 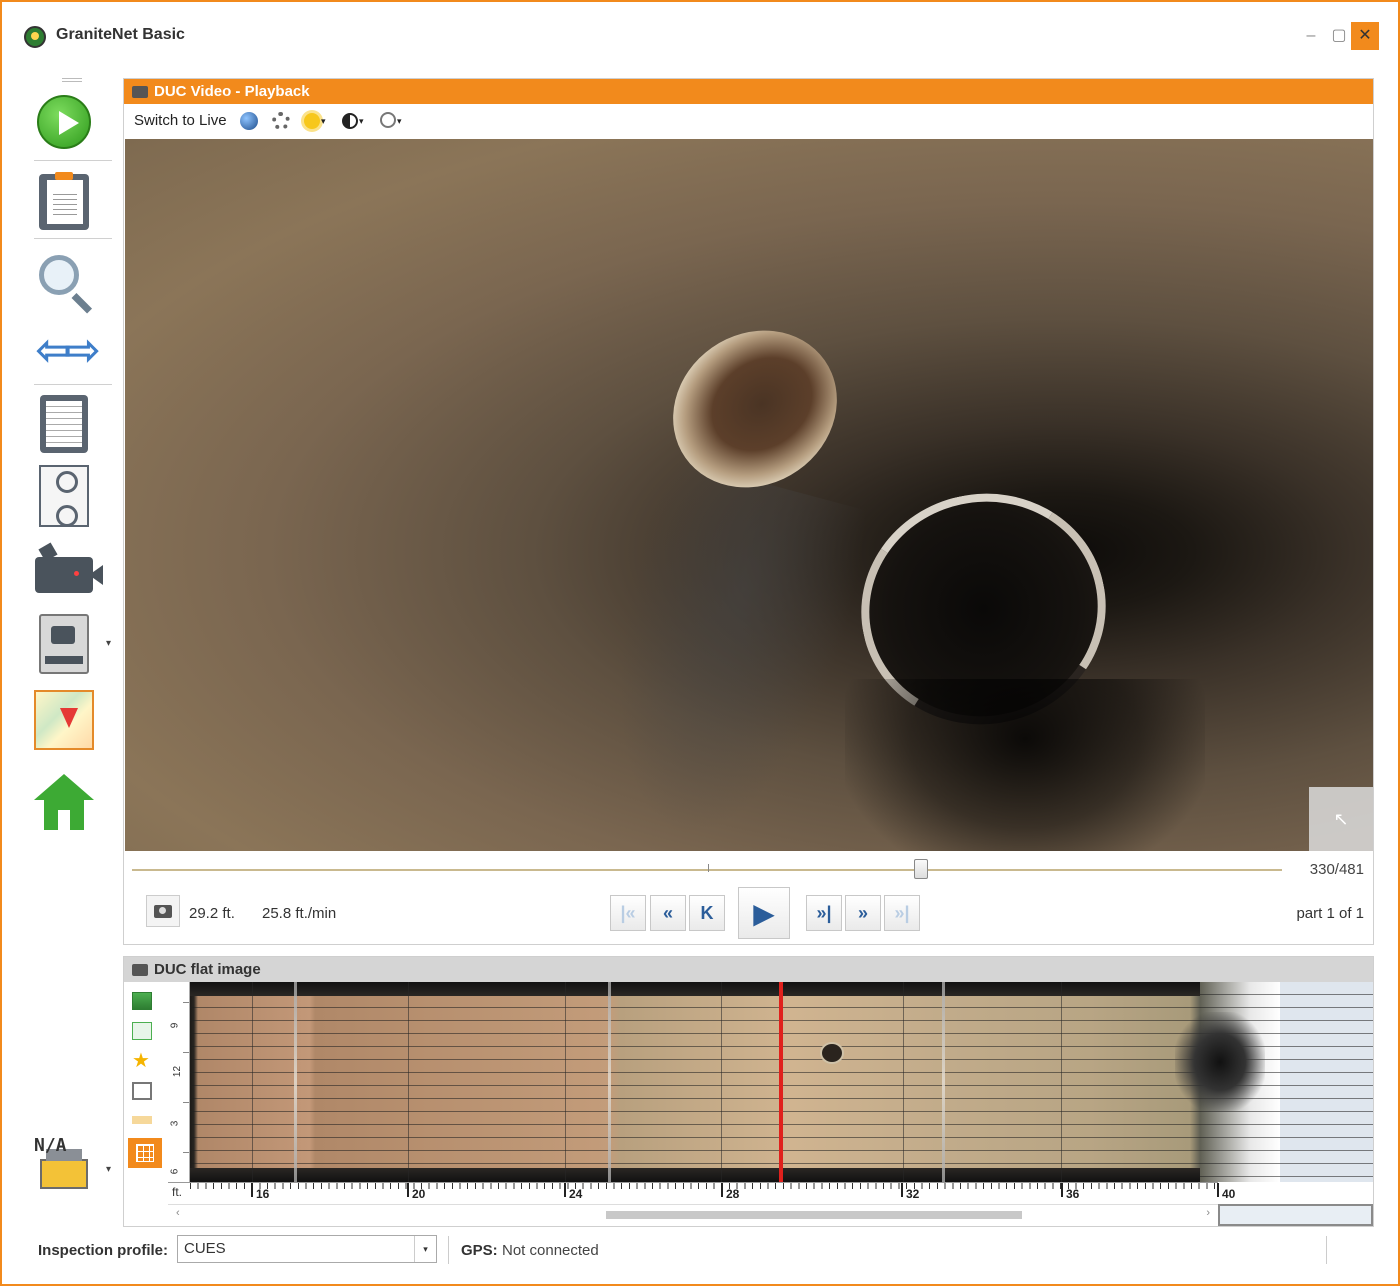 I want to click on video-panel-header: DUC Video - Playback, so click(x=748, y=91).